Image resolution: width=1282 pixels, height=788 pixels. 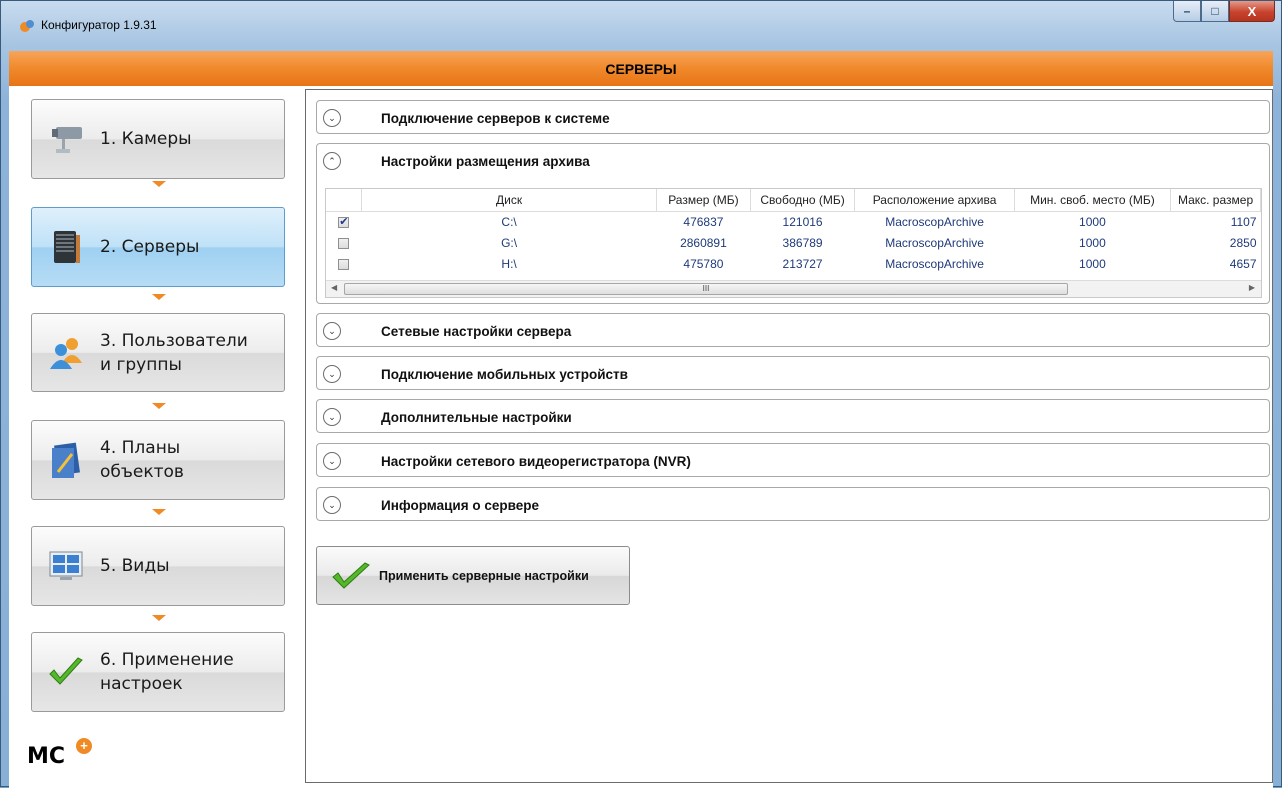 What do you see at coordinates (1216, 221) in the screenshot?
I see `cell-max-size: 1107` at bounding box center [1216, 221].